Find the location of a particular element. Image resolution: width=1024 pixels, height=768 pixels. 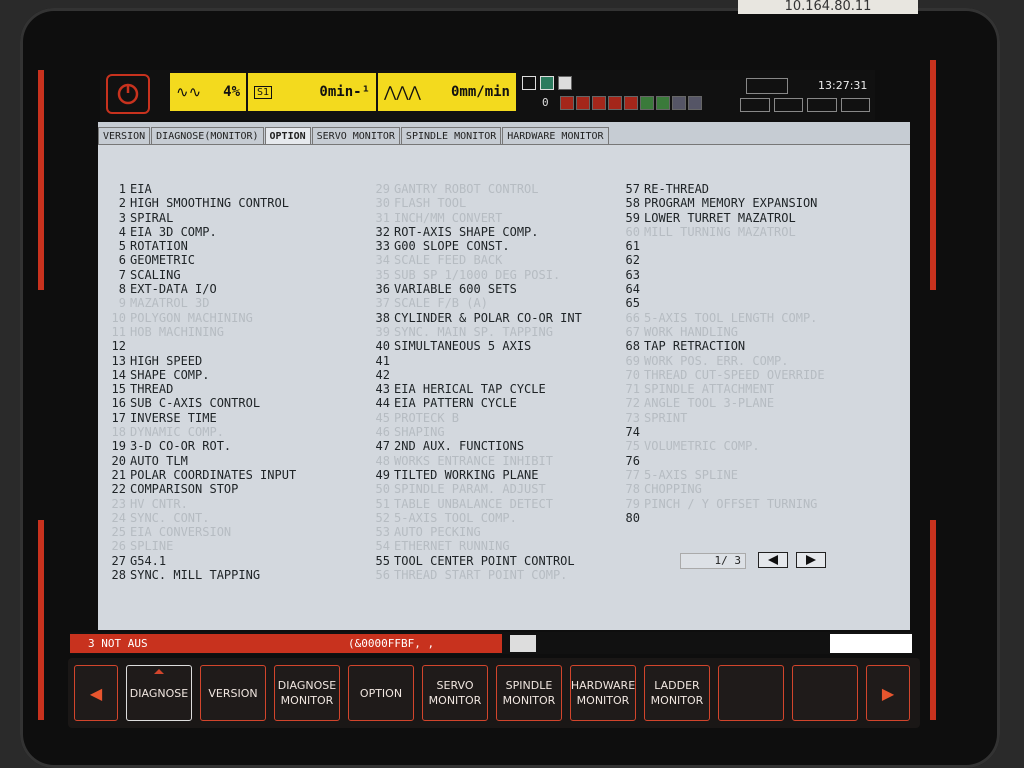

option-item: 19 3-D CO-OR ROT. is located at coordinates (200, 446).